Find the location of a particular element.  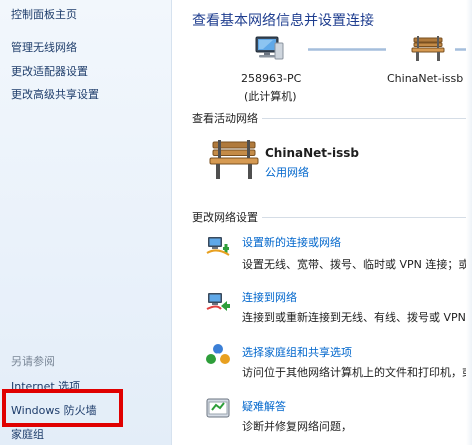

connect-network-icon is located at coordinates (218, 302).